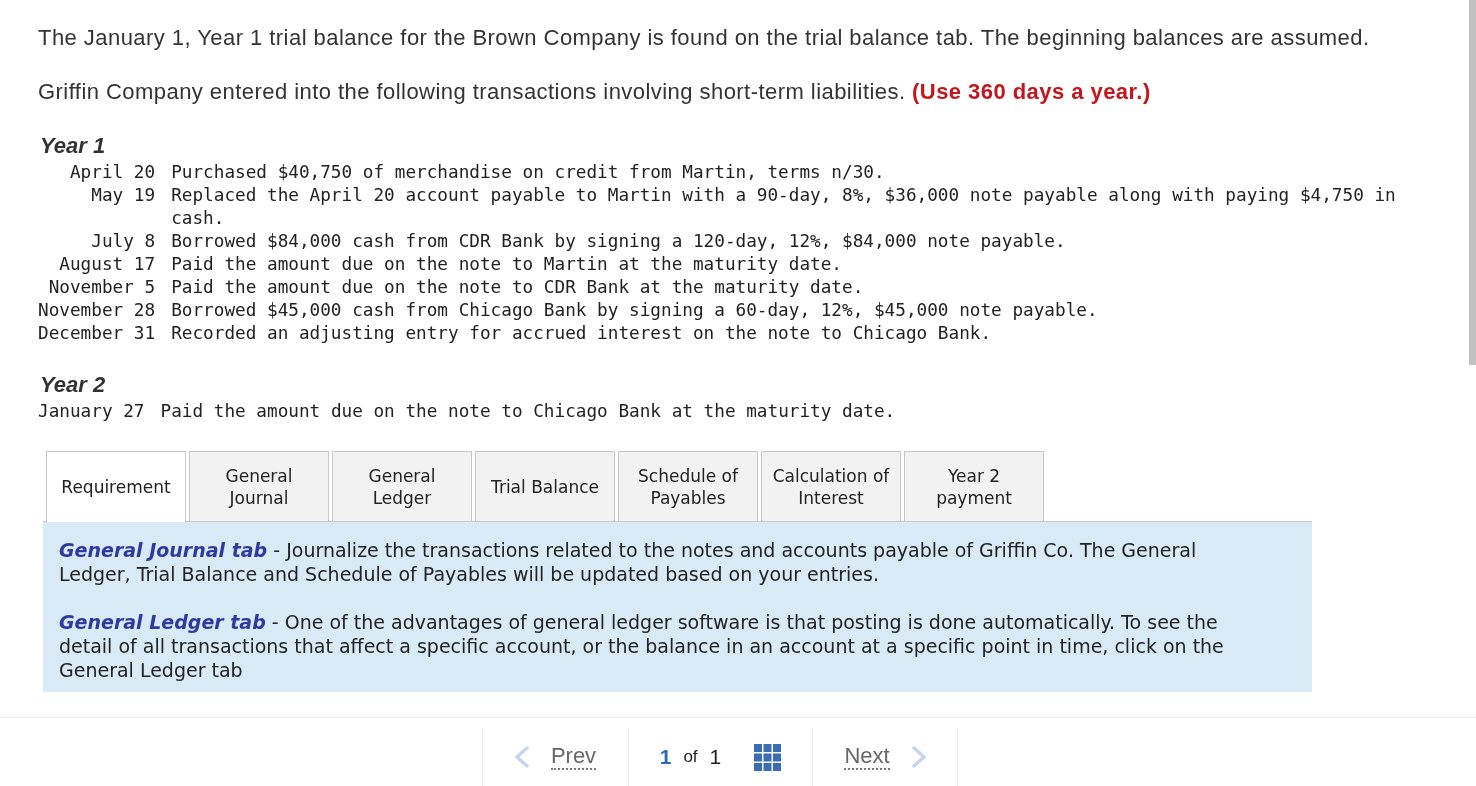 The width and height of the screenshot is (1476, 786). Describe the element at coordinates (555, 757) in the screenshot. I see `prev-link: Prev` at that location.